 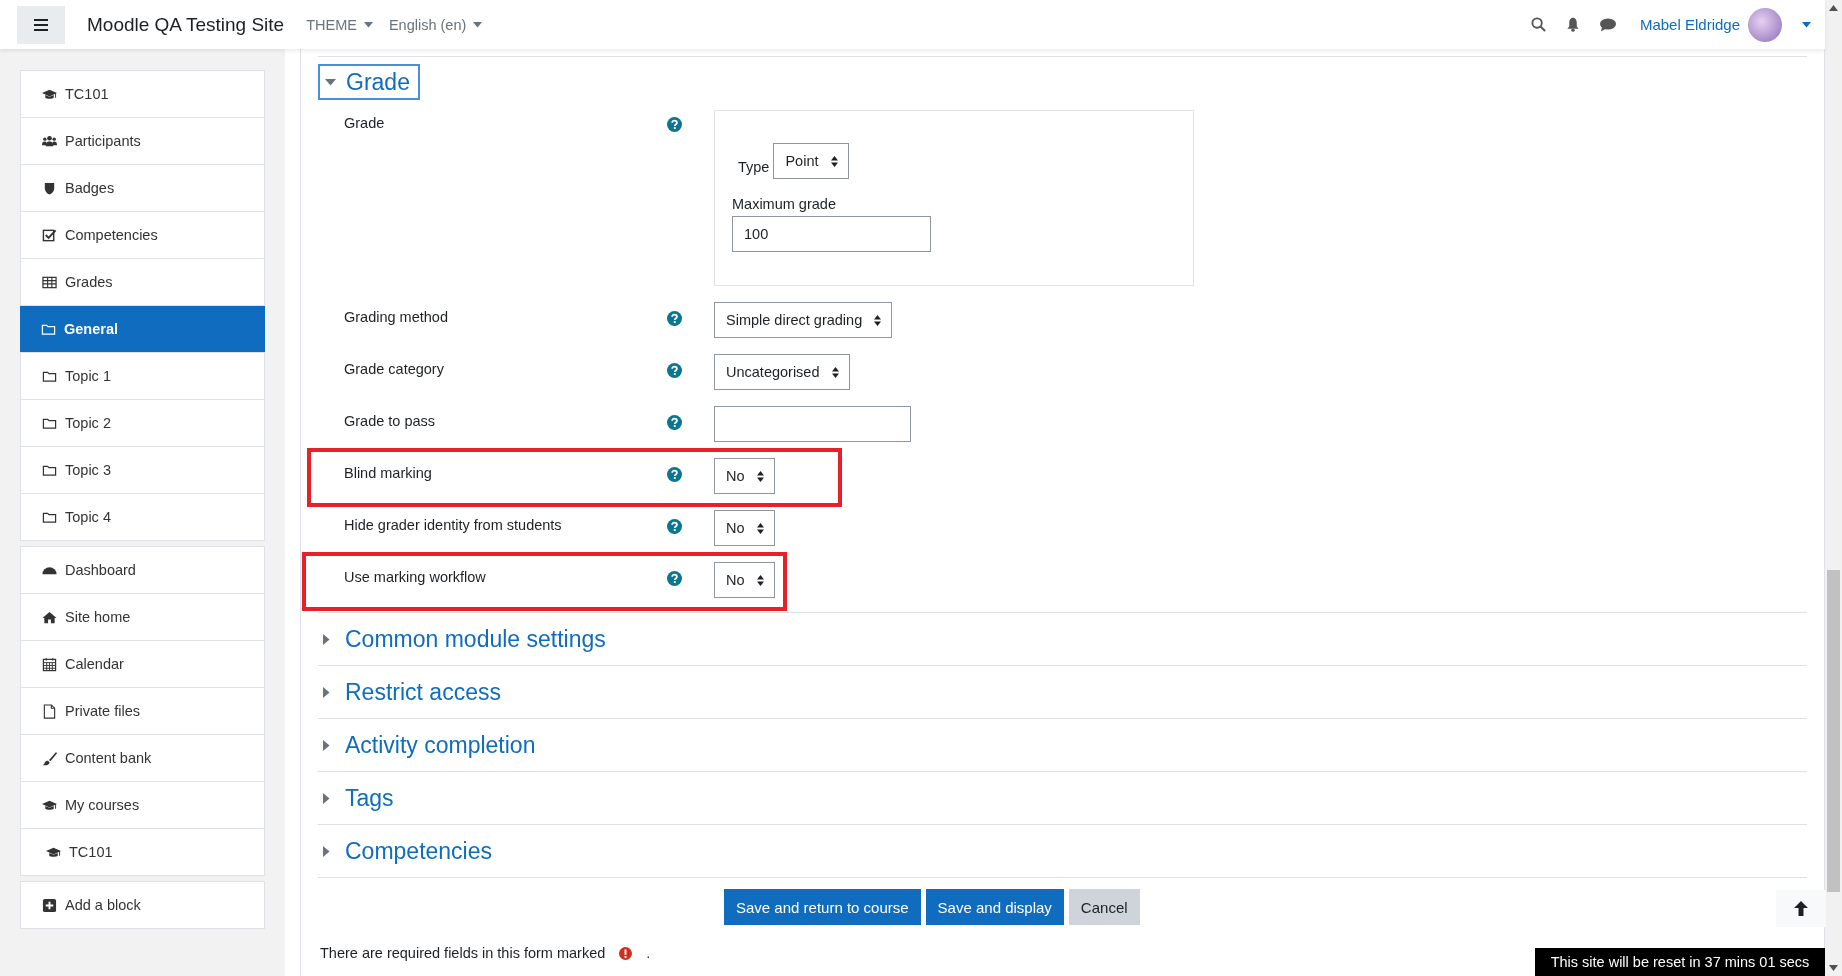 I want to click on sidebar-item: Topic 2, so click(x=142, y=422).